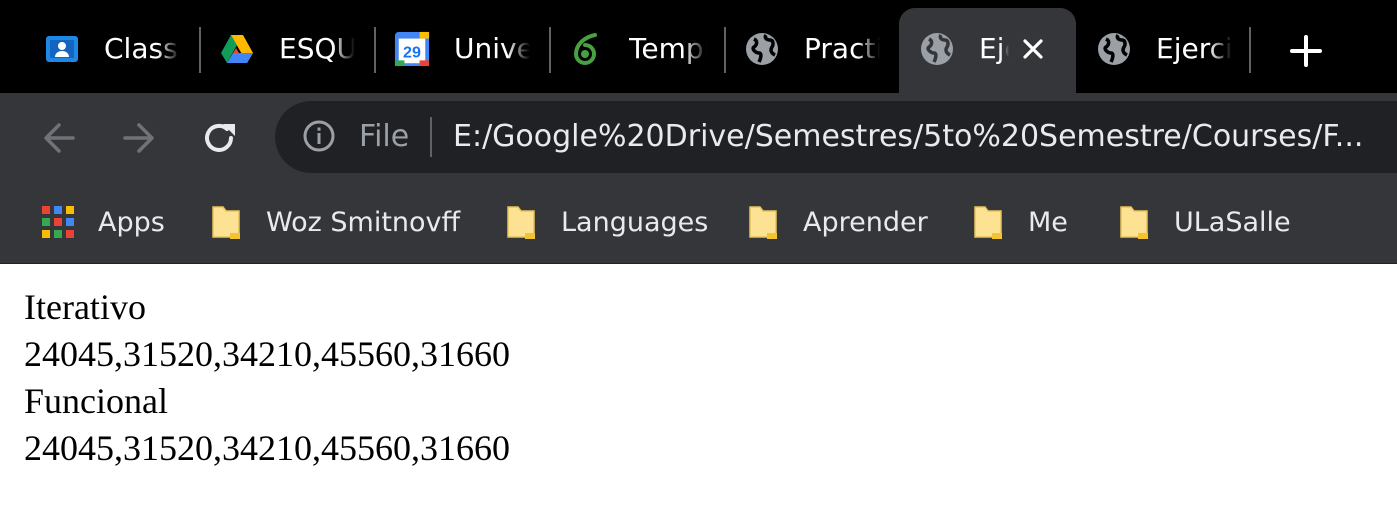  I want to click on reload-icon, so click(220, 137).